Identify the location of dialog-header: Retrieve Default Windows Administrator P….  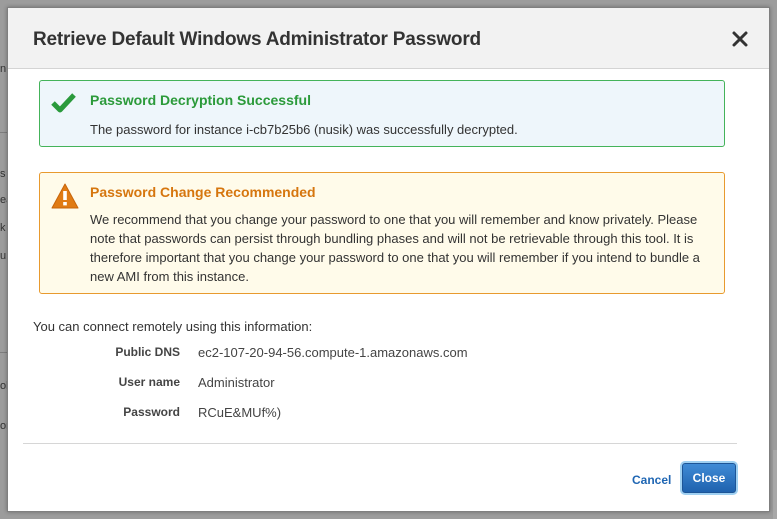
(388, 38).